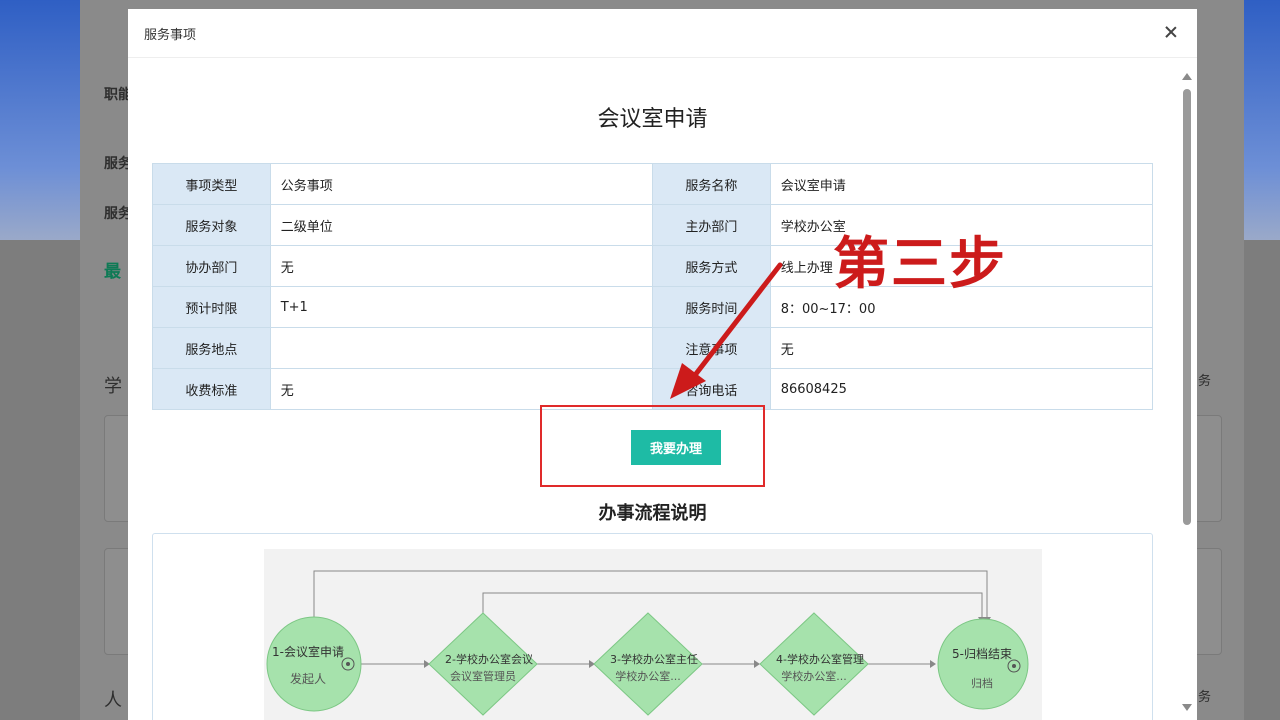 This screenshot has width=1280, height=720. I want to click on annotation-arrow-icon, so click(726, 330).